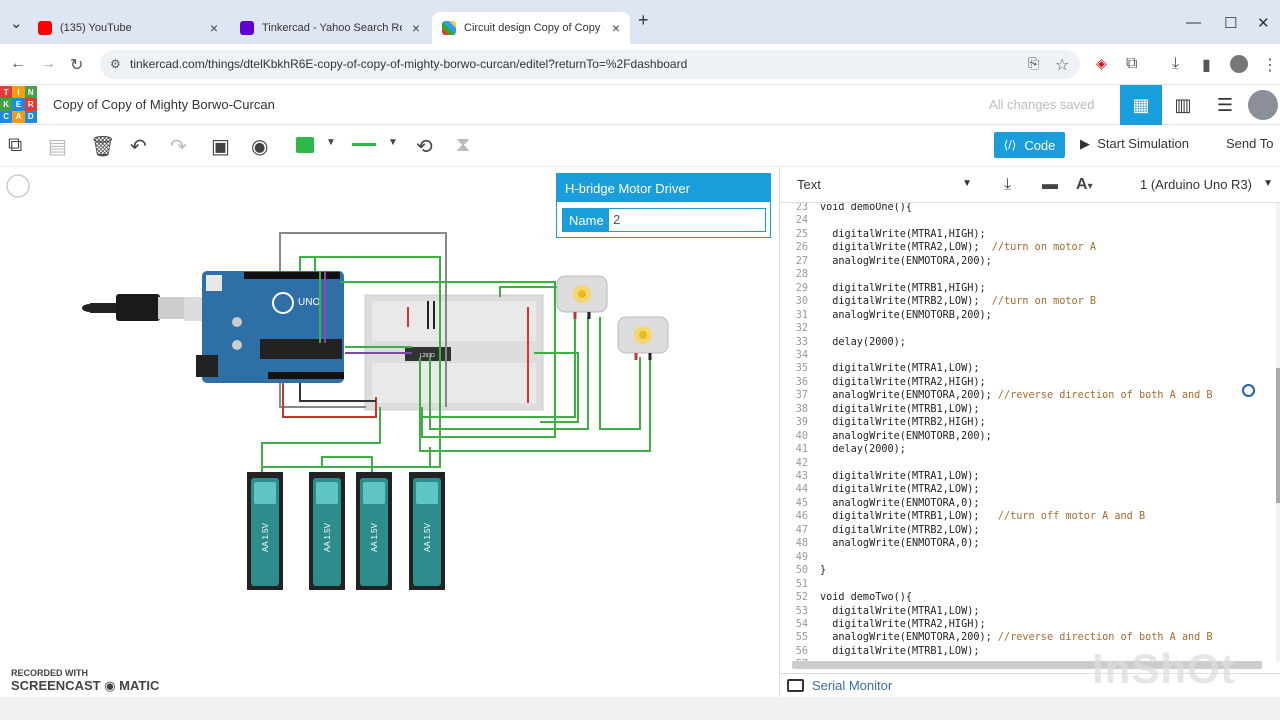 Image resolution: width=1280 pixels, height=720 pixels. Describe the element at coordinates (427, 531) in the screenshot. I see `battery-4: AA 1.5V` at that location.